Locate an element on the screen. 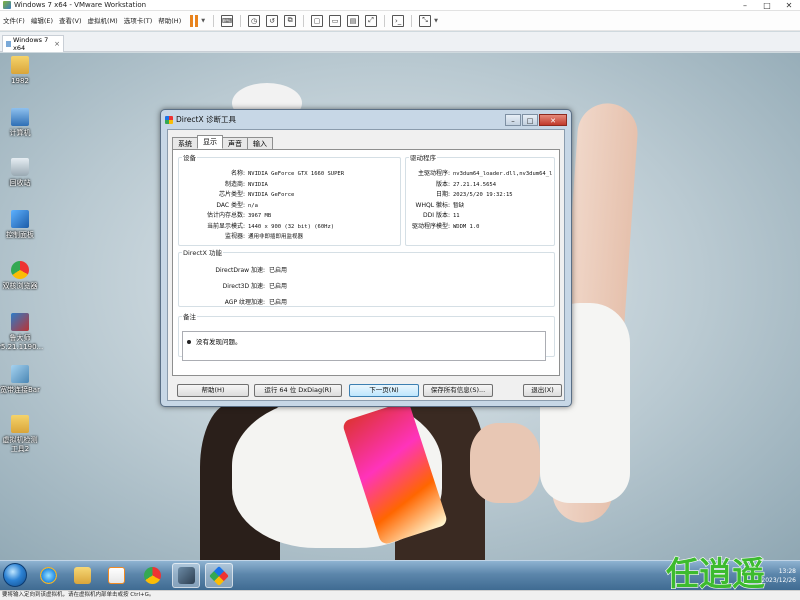 The height and width of the screenshot is (600, 800). close-icon: × is located at coordinates (57, 44).